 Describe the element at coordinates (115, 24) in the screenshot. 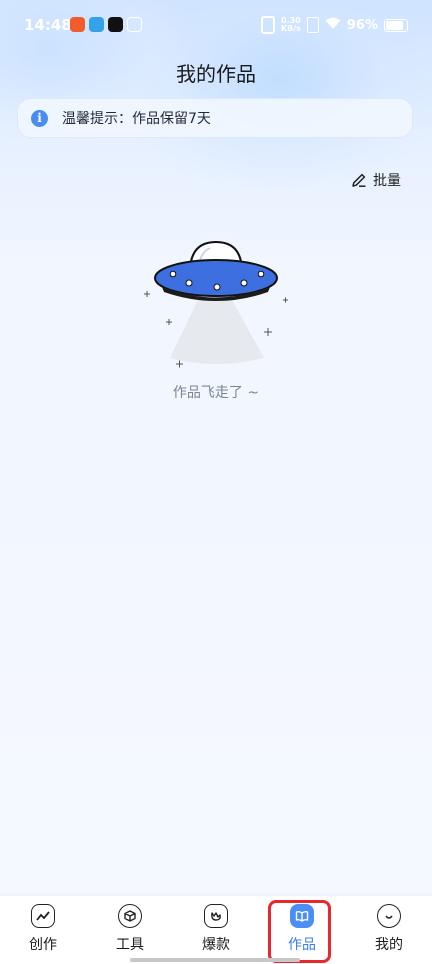

I see `tiktok-icon` at that location.